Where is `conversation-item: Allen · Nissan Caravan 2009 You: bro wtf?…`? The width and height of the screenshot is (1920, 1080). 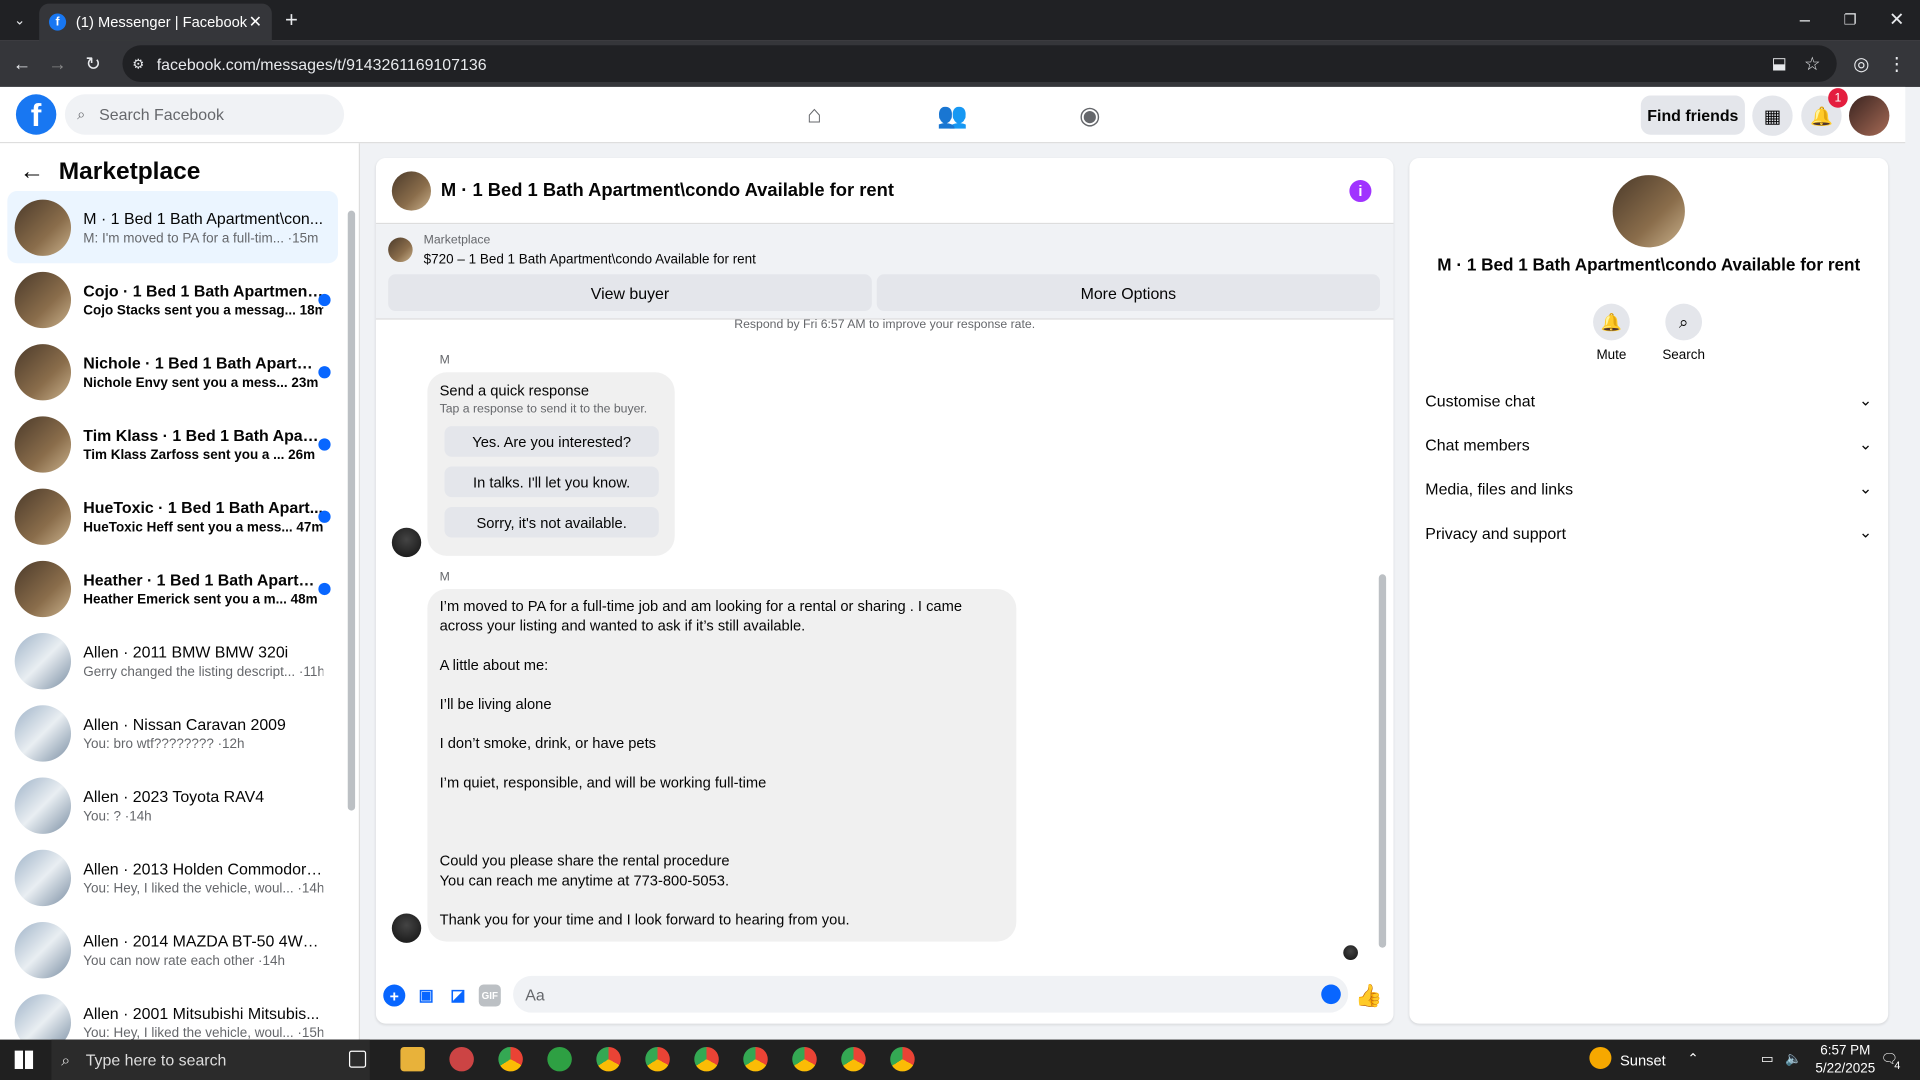
conversation-item: Allen · Nissan Caravan 2009 You: bro wtf?… is located at coordinates (172, 733).